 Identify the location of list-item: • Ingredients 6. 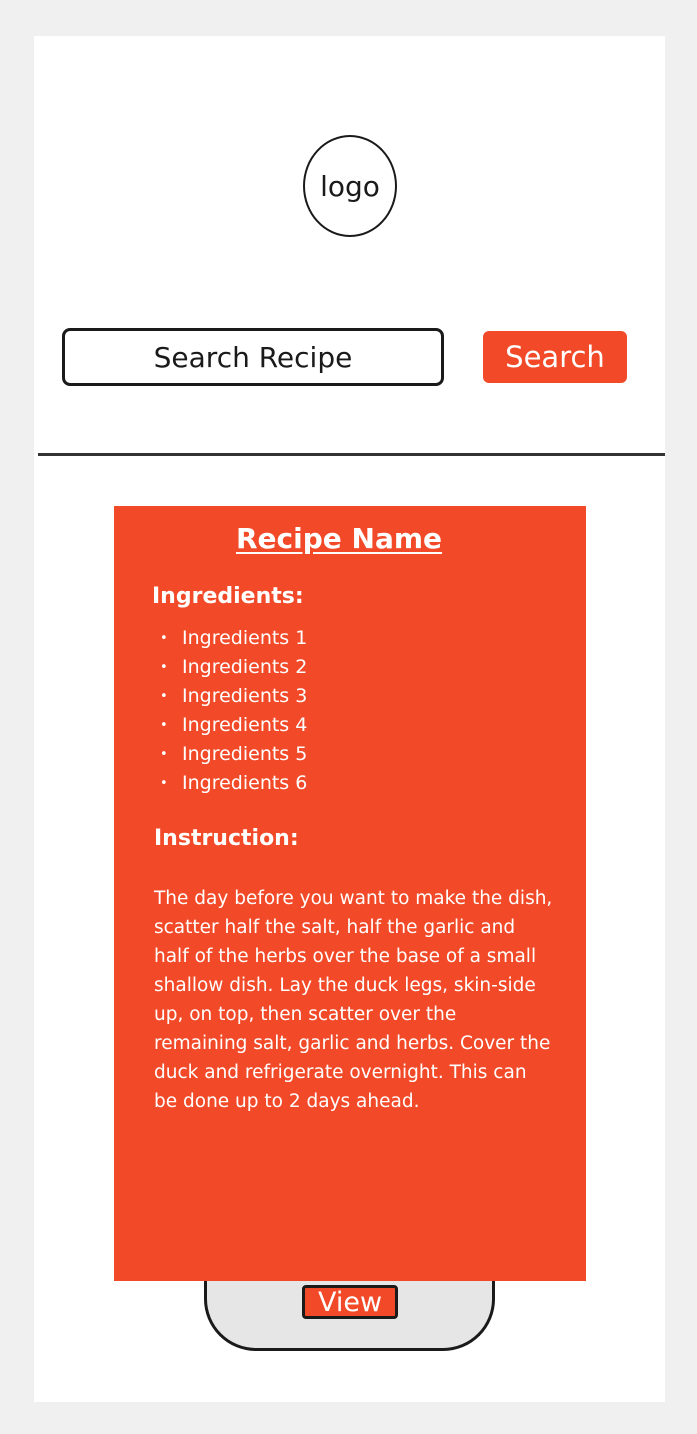
(233, 783).